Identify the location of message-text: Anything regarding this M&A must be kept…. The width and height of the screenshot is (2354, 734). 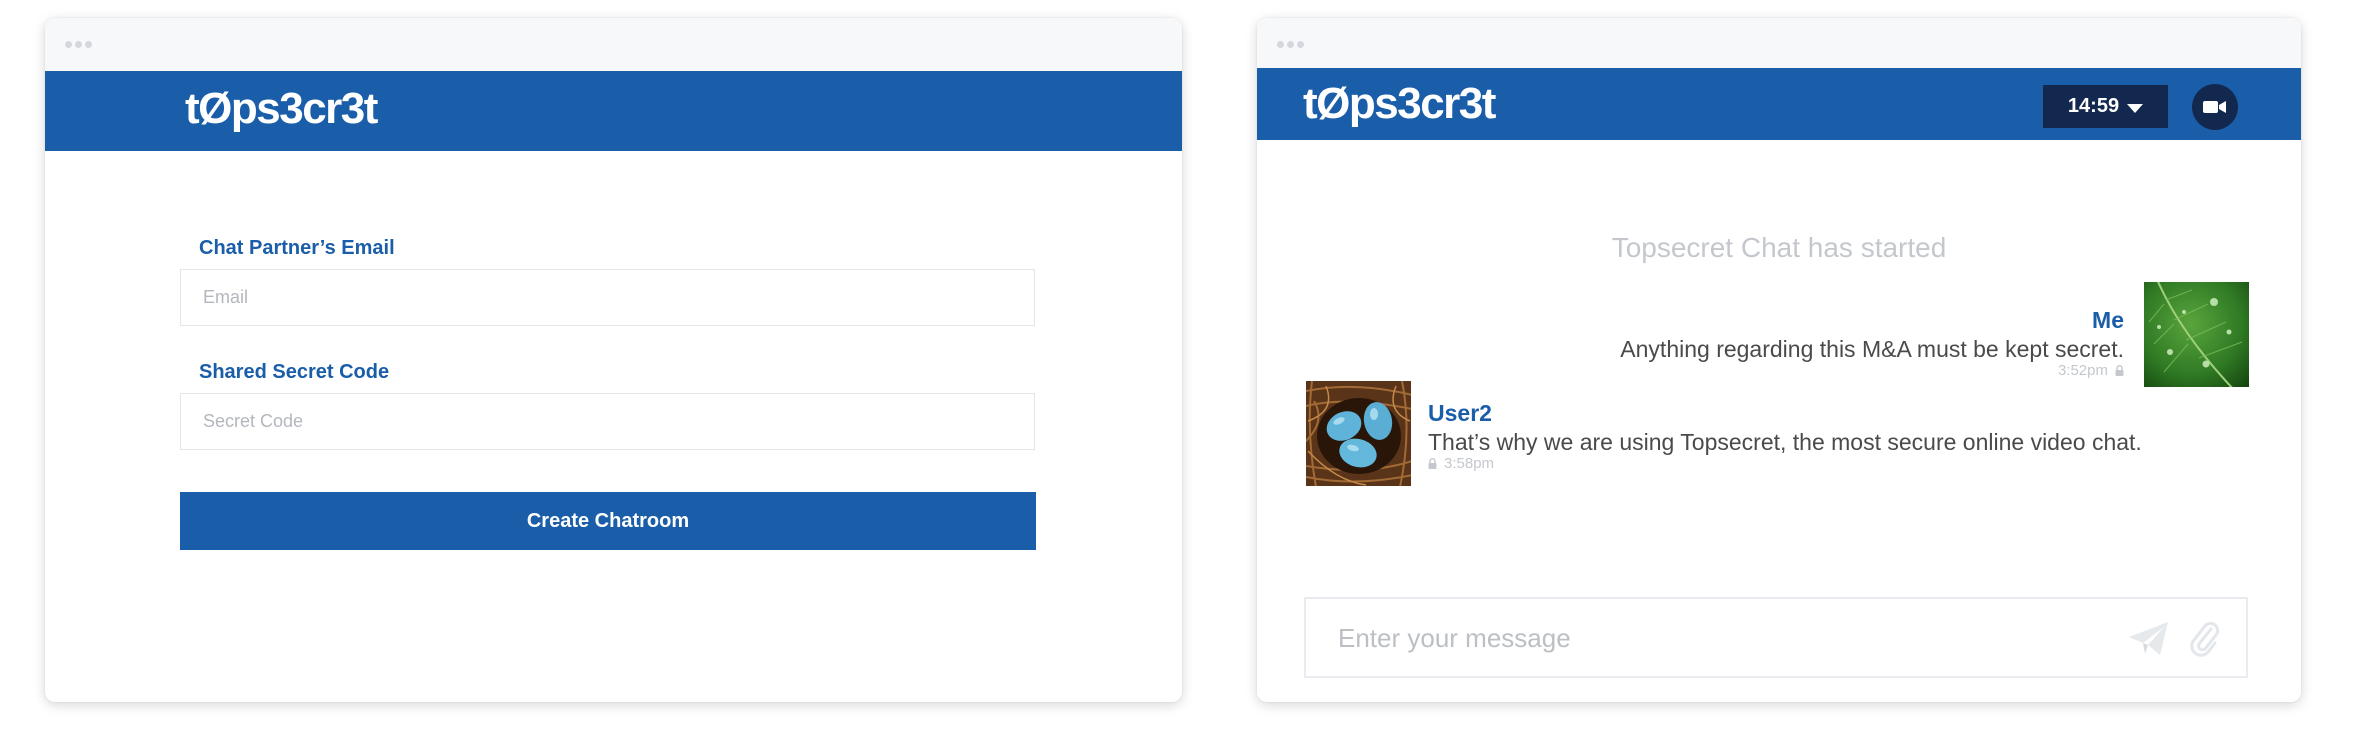
(1872, 349).